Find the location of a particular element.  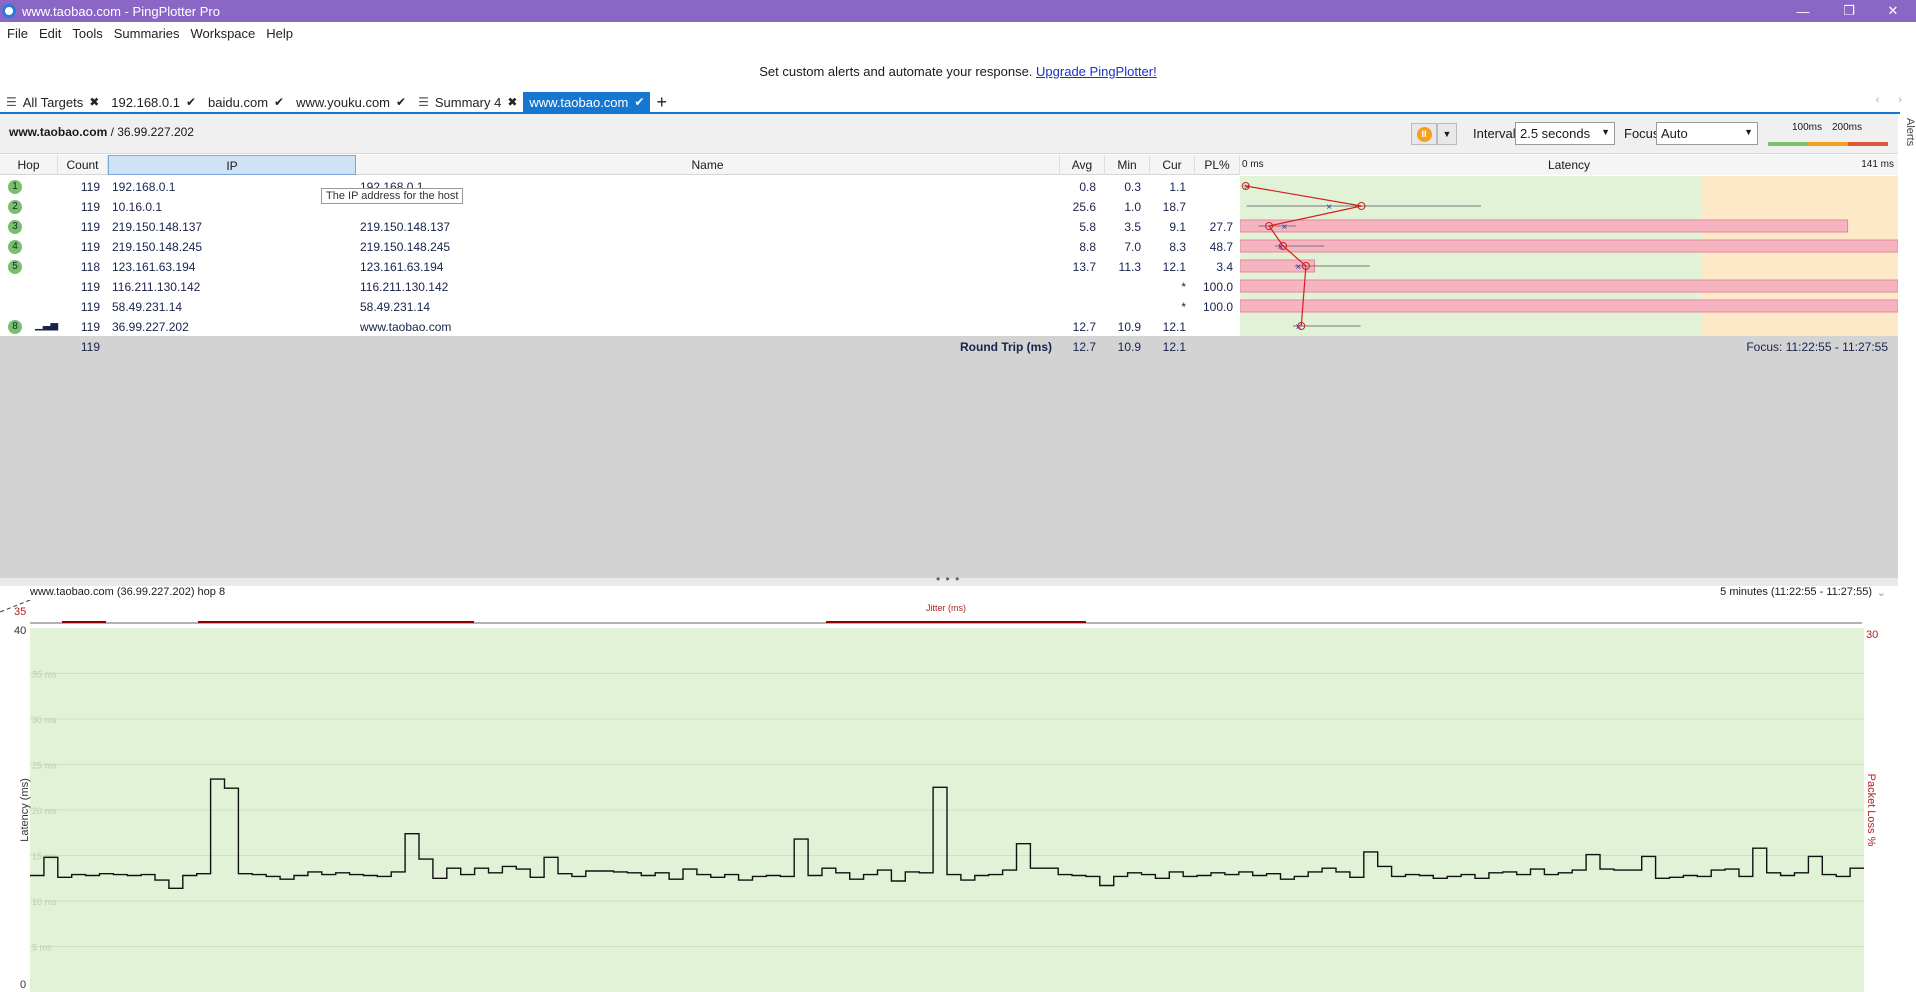

hop-cur: * is located at coordinates (1183, 287).